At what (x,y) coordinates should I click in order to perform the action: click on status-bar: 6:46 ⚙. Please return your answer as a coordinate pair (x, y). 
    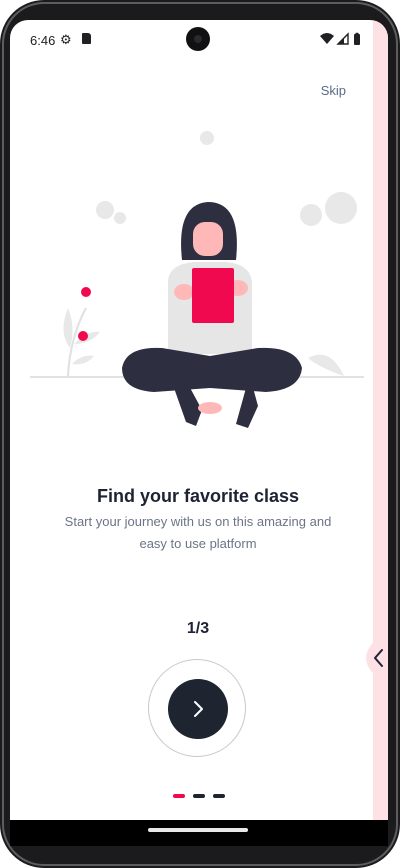
    Looking at the image, I should click on (199, 40).